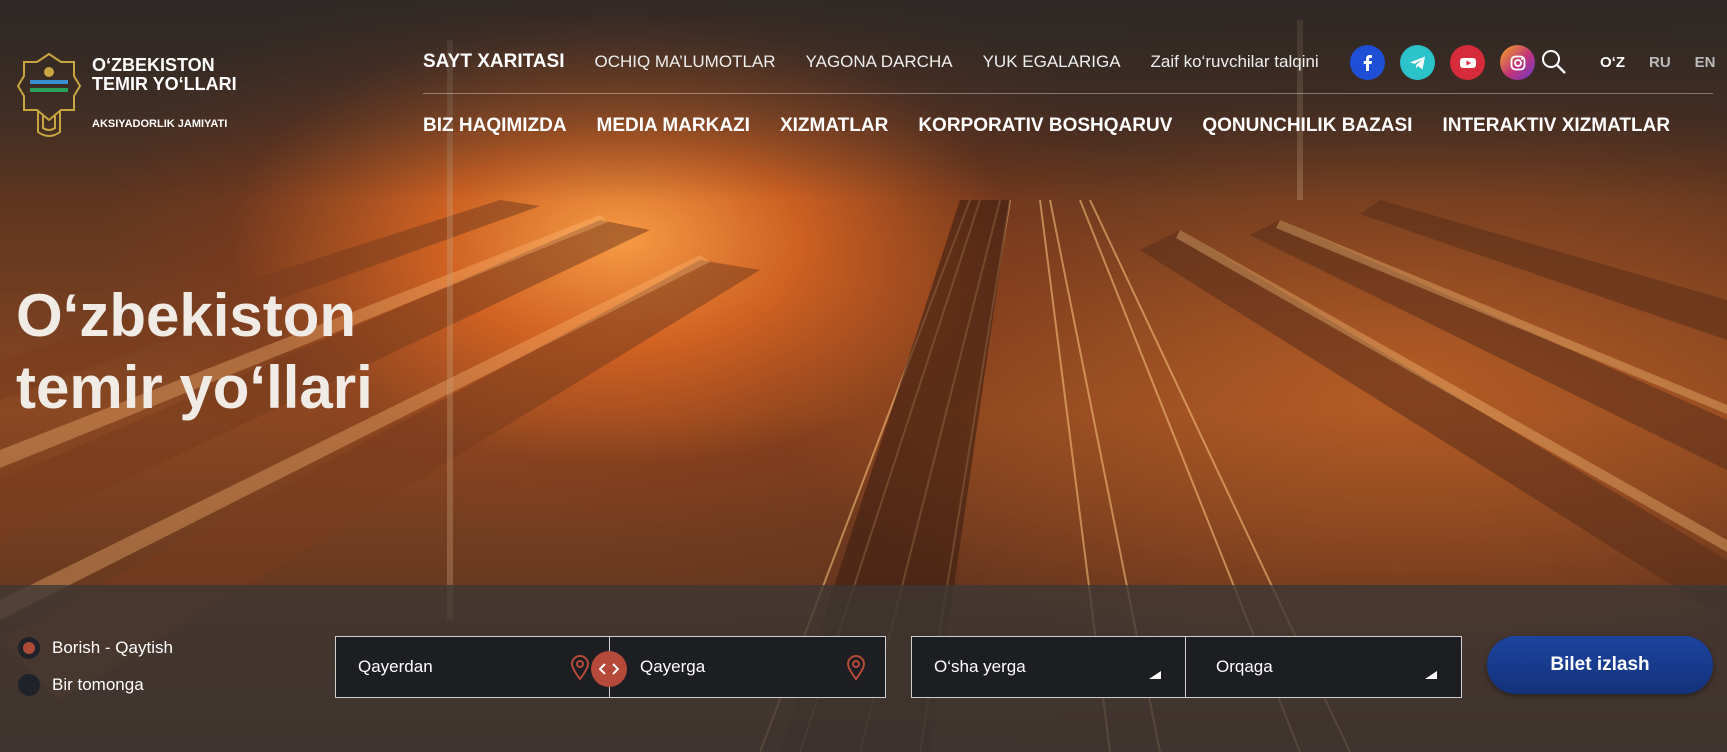  What do you see at coordinates (112, 647) in the screenshot?
I see `trip-type-round-label: Borish - Qaytish` at bounding box center [112, 647].